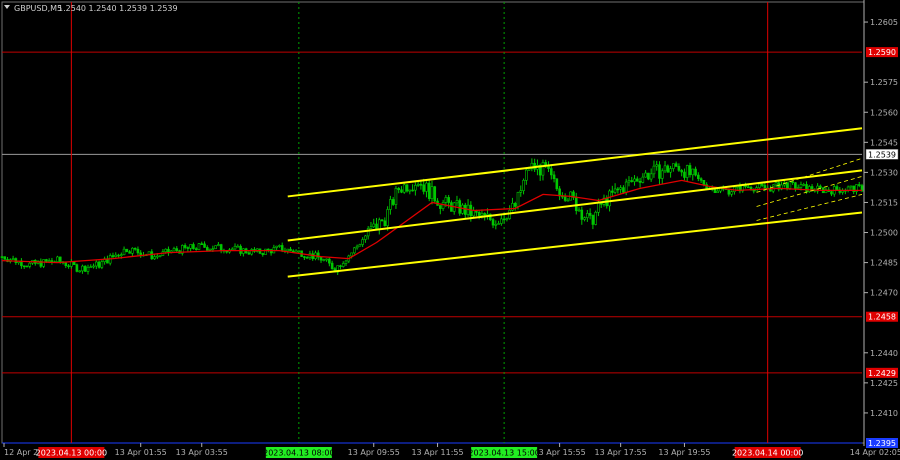 The image size is (900, 460). I want to click on price-tick-label: 1.2515, so click(884, 202).